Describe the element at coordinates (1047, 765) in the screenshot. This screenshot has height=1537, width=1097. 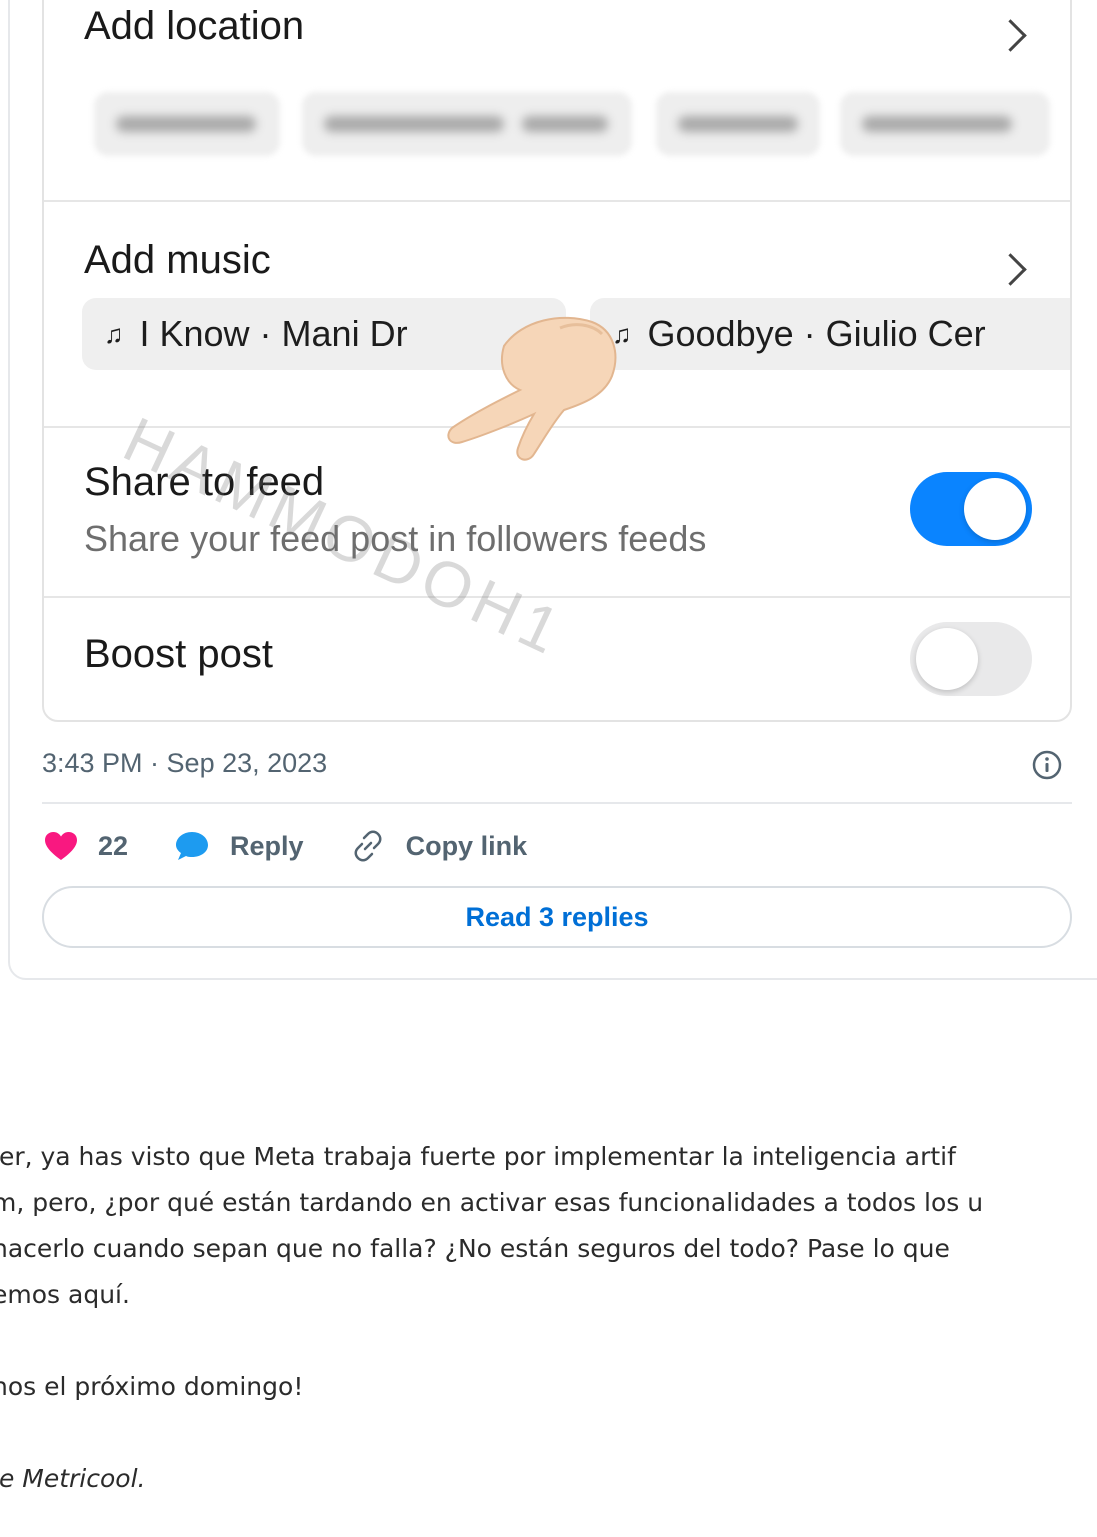
I see `info-icon` at that location.